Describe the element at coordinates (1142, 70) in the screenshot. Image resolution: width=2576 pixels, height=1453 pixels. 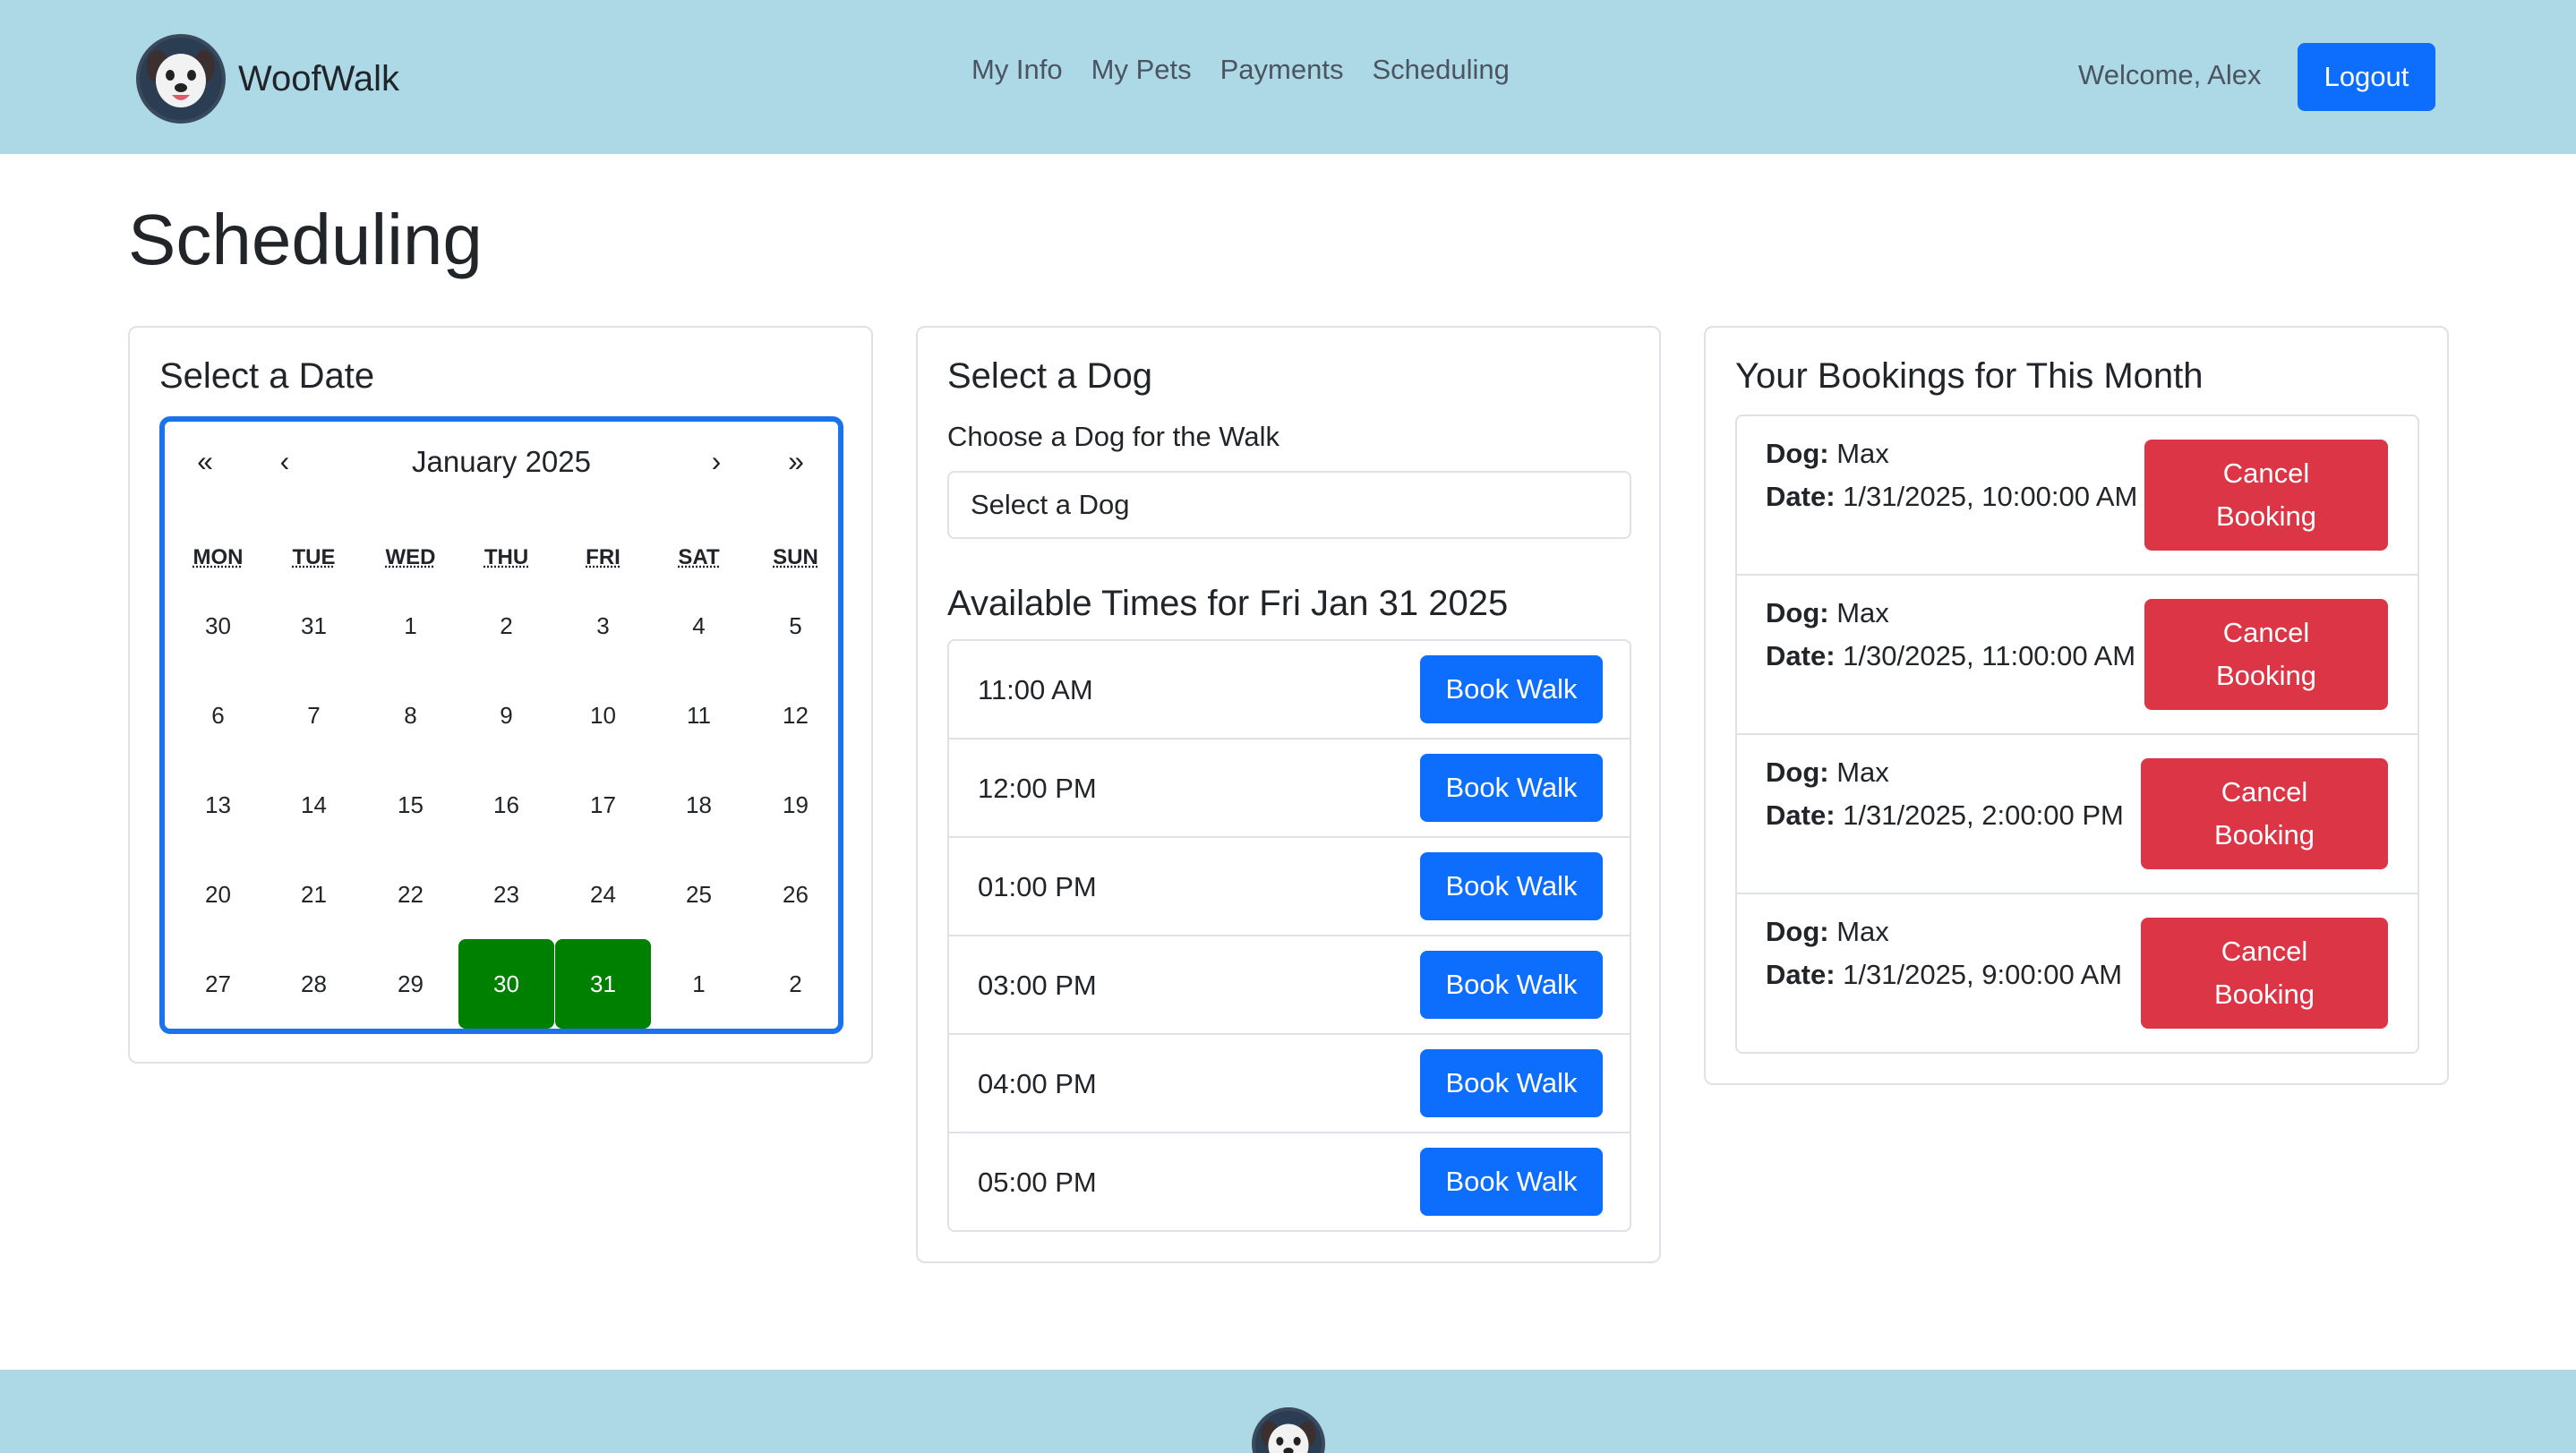
I see `nav-link-my-pets: My Pets` at that location.